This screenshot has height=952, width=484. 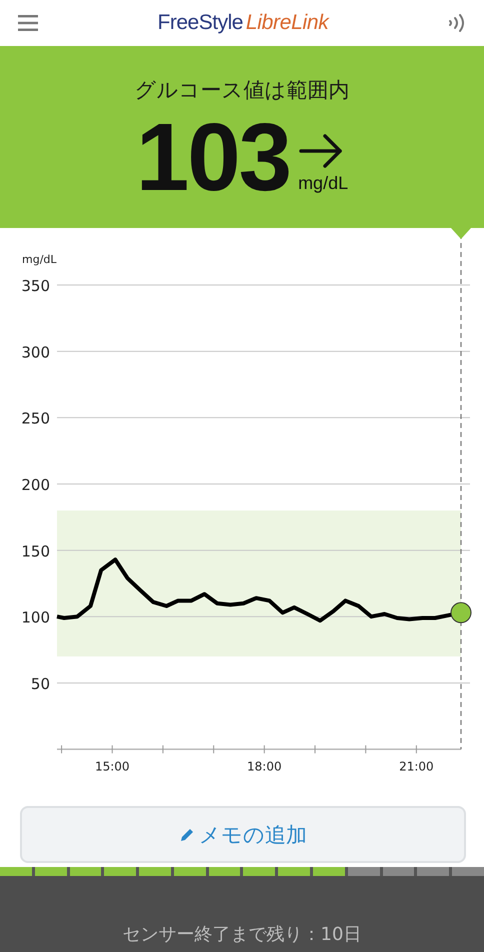 What do you see at coordinates (213, 158) in the screenshot?
I see `glucose-value: 103` at bounding box center [213, 158].